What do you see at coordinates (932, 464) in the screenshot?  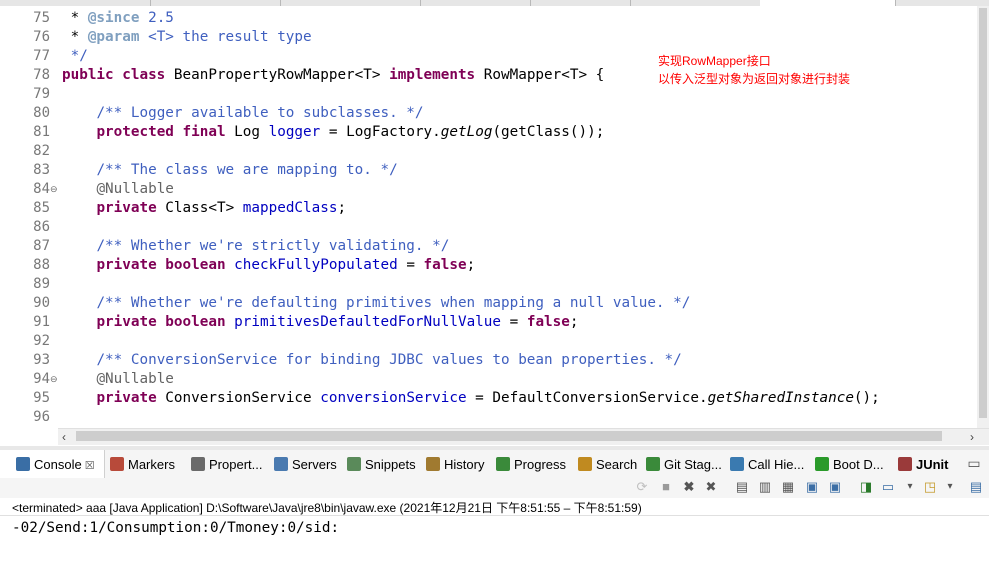 I see `tab-label: JUnit` at bounding box center [932, 464].